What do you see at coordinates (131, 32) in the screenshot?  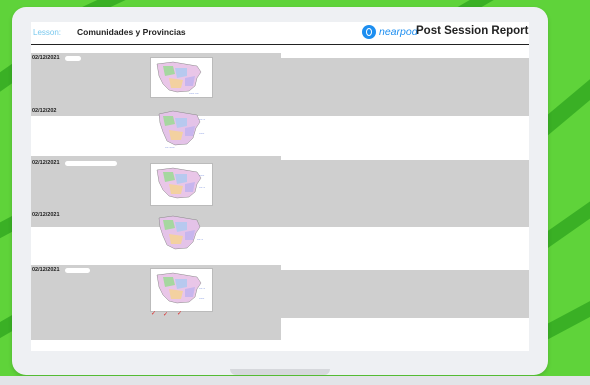 I see `lesson-title: Comunidades y Provincias` at bounding box center [131, 32].